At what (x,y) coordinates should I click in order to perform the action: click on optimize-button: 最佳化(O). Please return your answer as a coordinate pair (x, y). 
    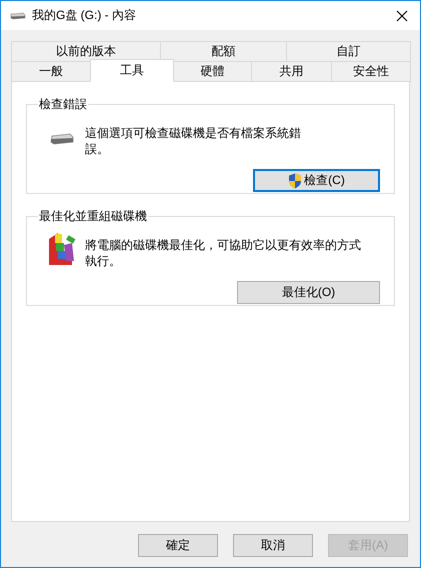
    Looking at the image, I should click on (308, 292).